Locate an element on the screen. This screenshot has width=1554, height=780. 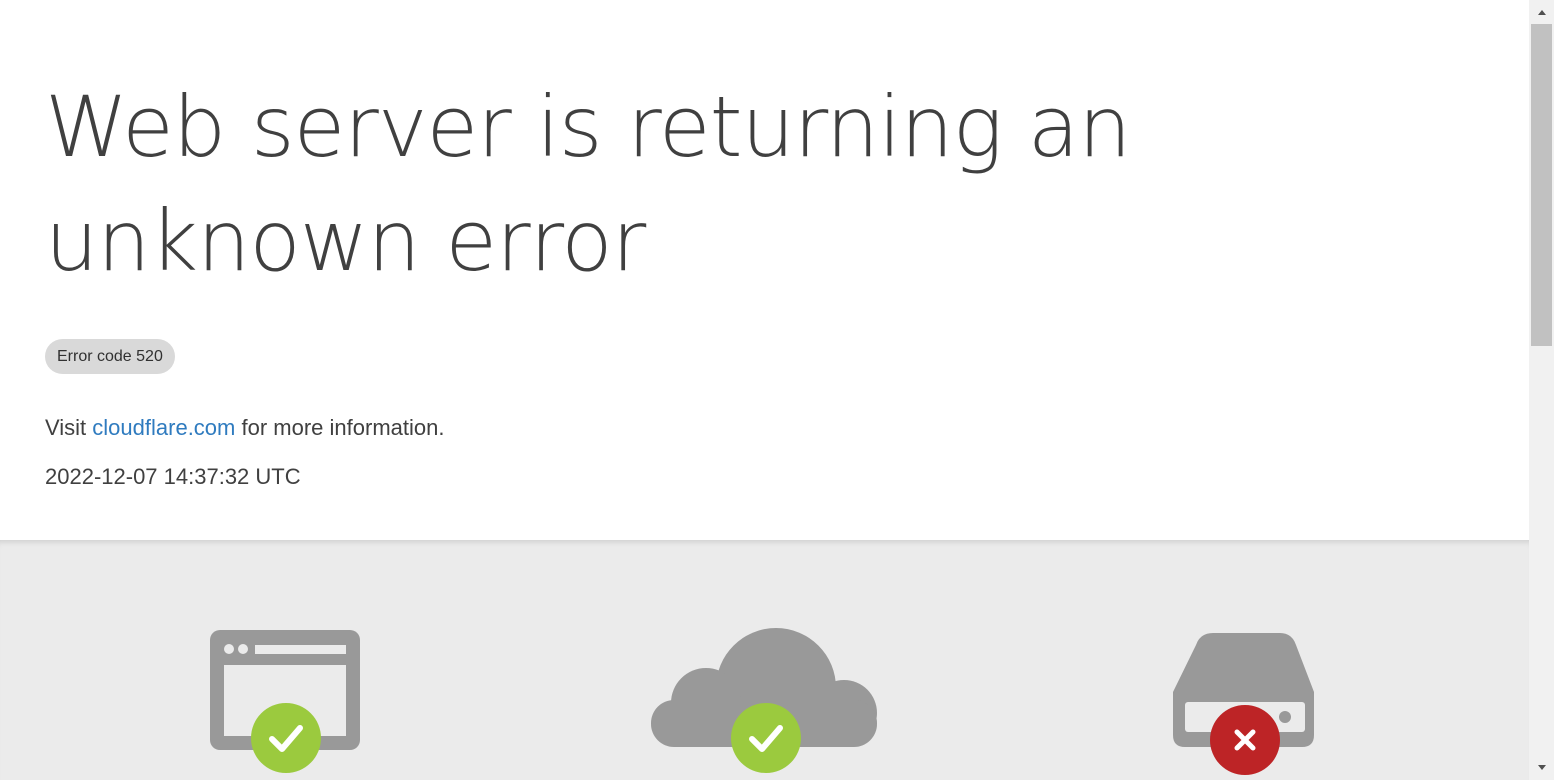
chevron-up-icon is located at coordinates (1541, 12).